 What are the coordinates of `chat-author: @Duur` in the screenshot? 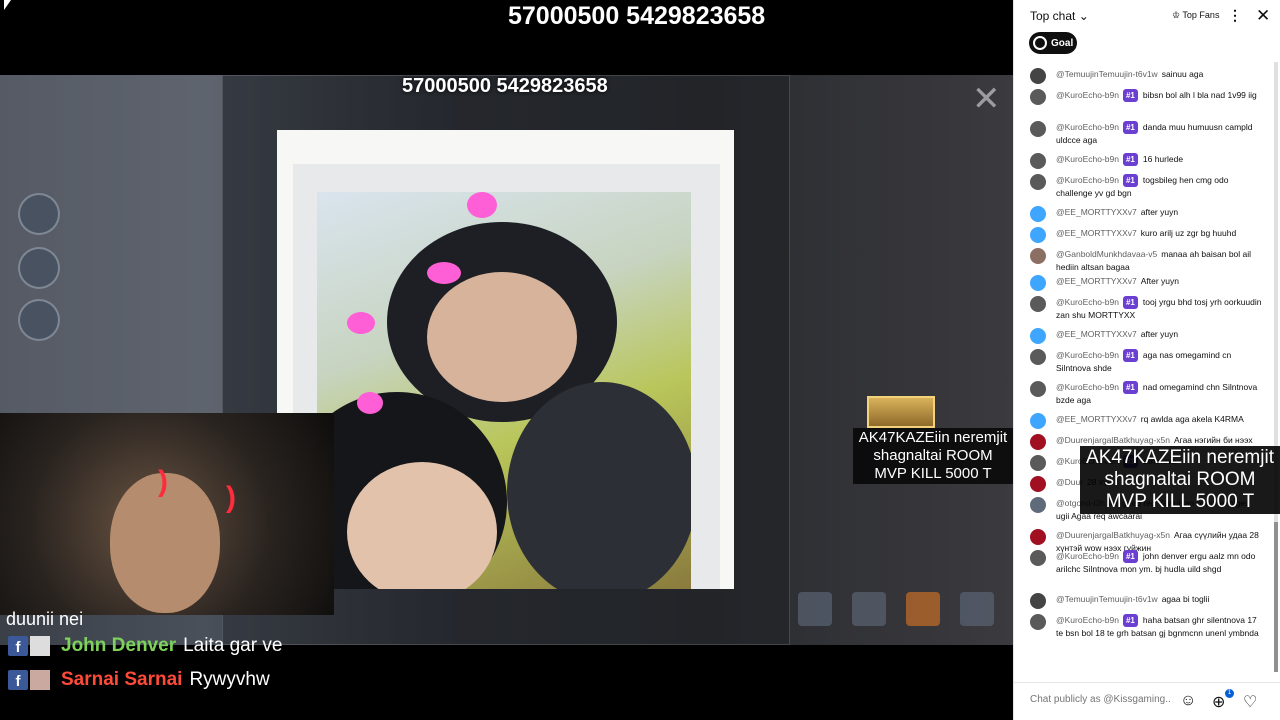 It's located at (1069, 482).